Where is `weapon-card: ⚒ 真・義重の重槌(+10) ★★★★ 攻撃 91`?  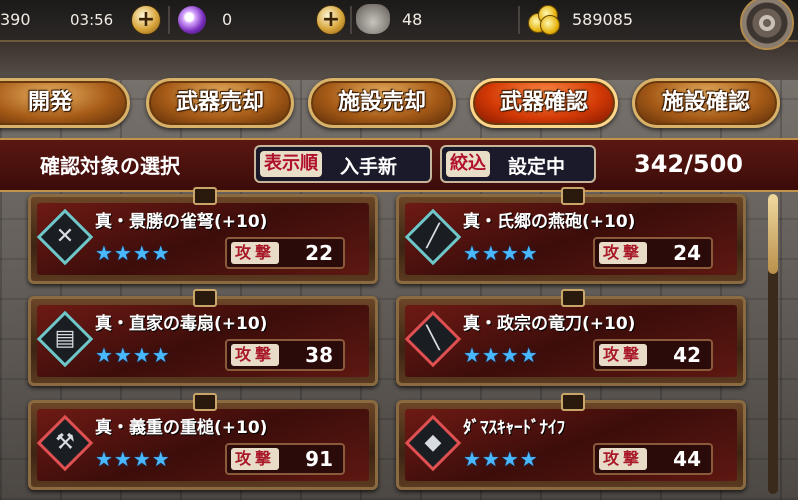 weapon-card: ⚒ 真・義重の重槌(+10) ★★★★ 攻撃 91 is located at coordinates (203, 441).